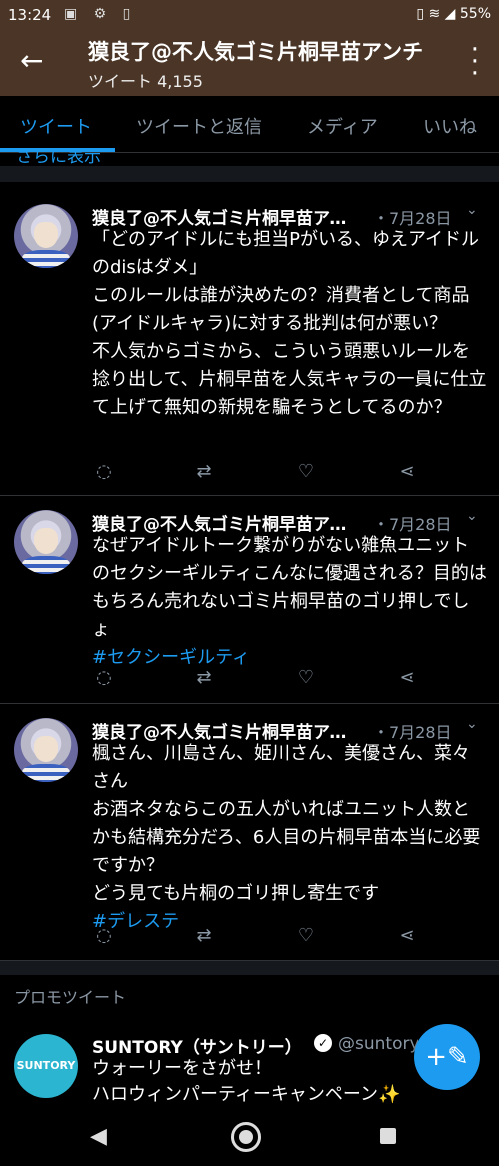 The height and width of the screenshot is (1166, 499). What do you see at coordinates (323, 1043) in the screenshot?
I see `verified-icon: ✓` at bounding box center [323, 1043].